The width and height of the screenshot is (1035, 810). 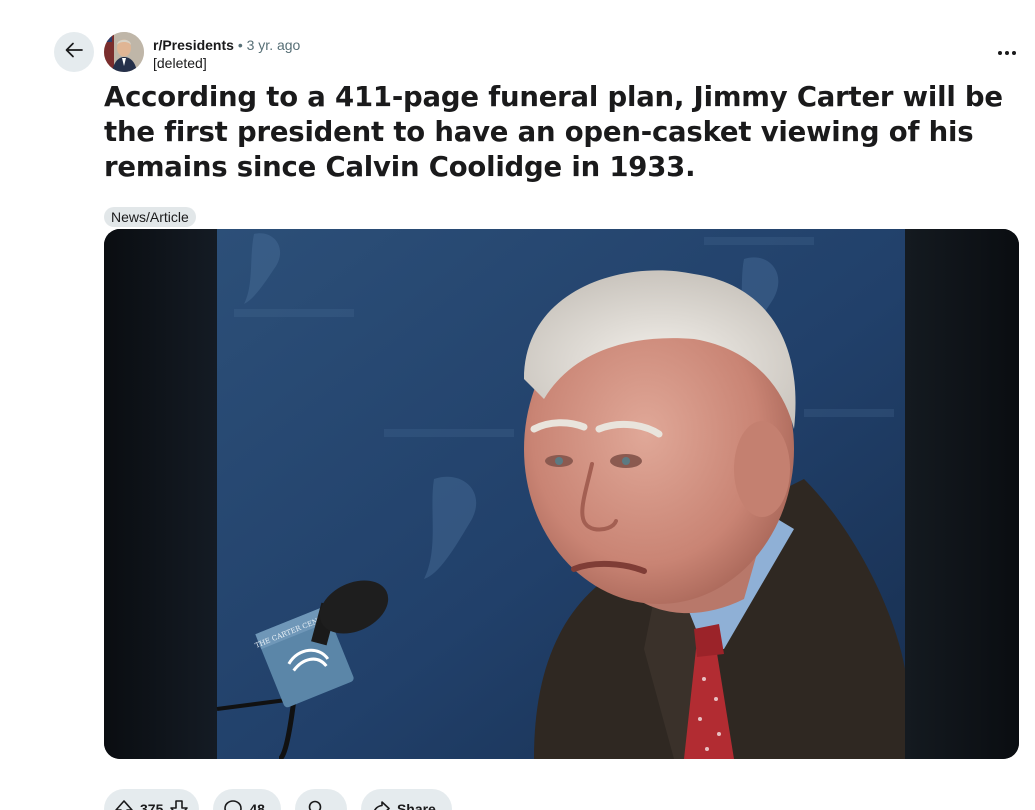 What do you see at coordinates (152, 799) in the screenshot?
I see `vote-control: 375` at bounding box center [152, 799].